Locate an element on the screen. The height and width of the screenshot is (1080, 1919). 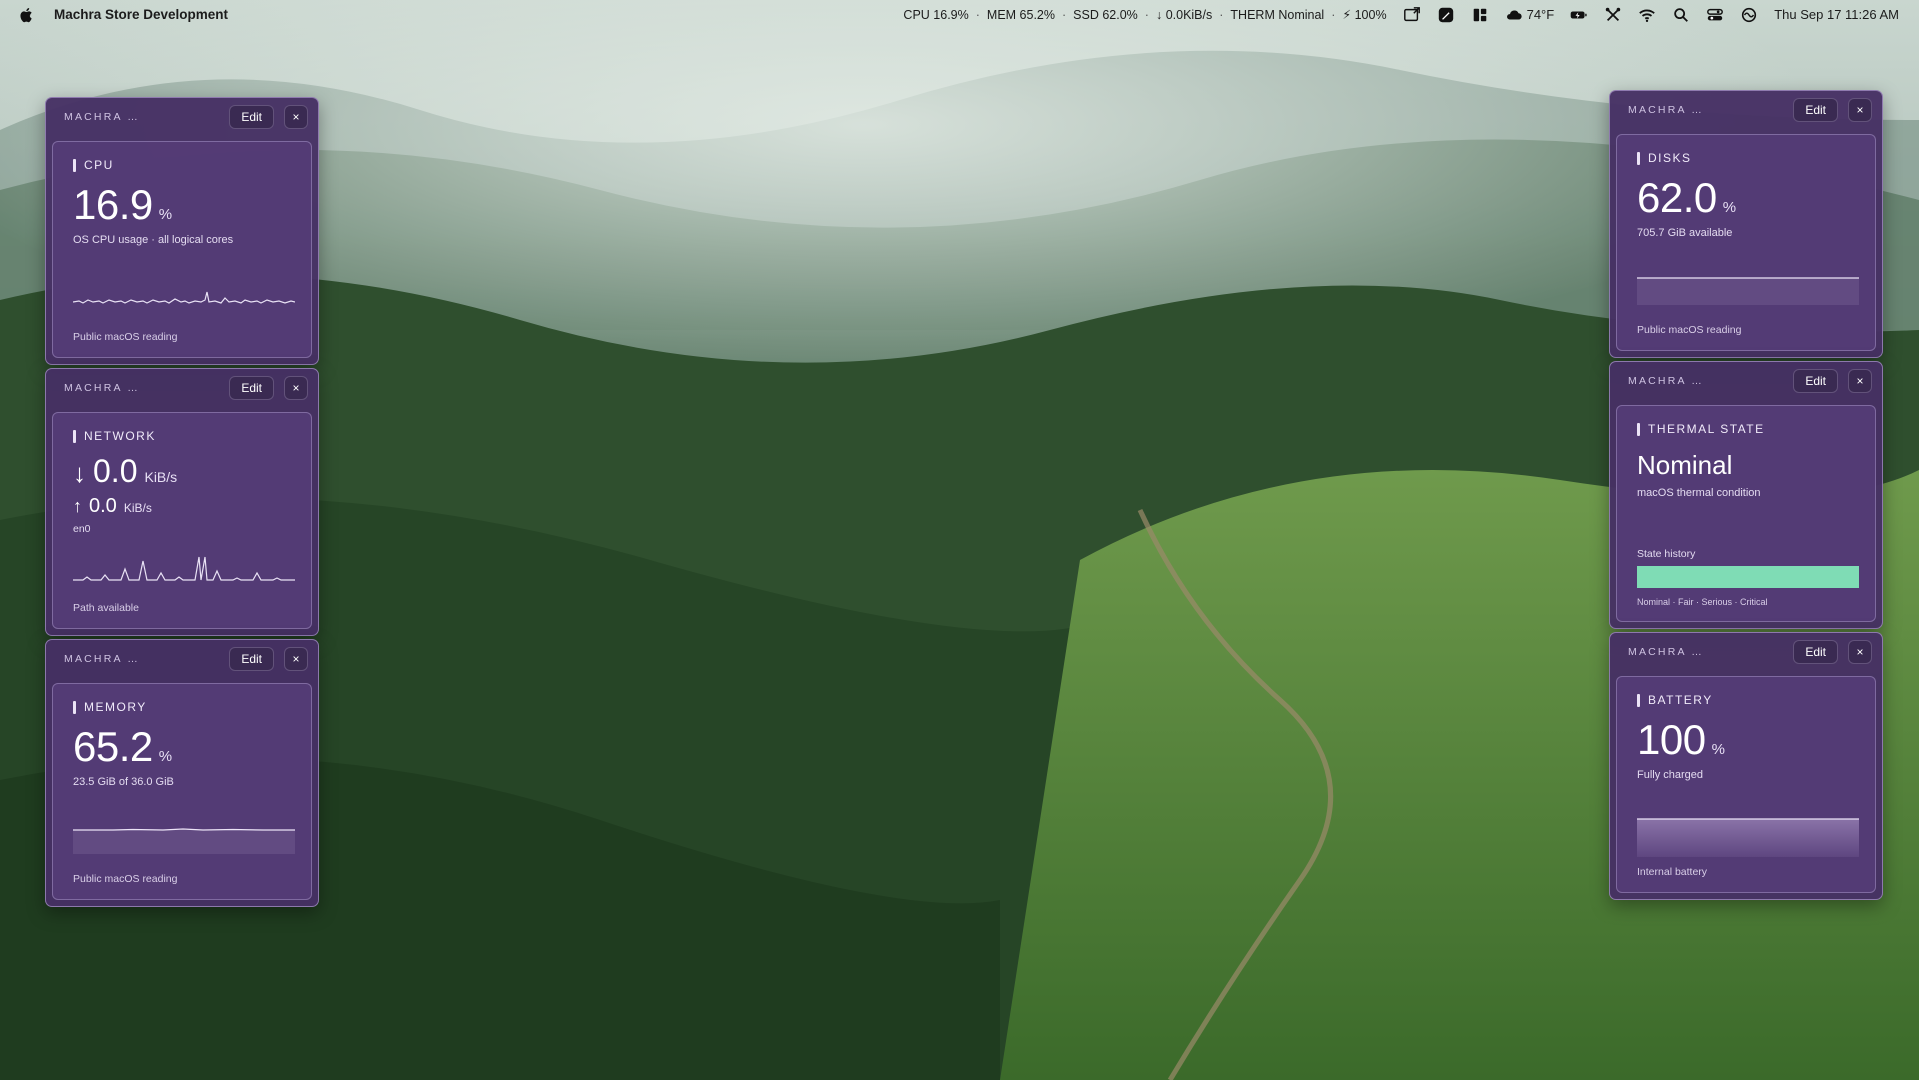
grid-app-icon is located at coordinates (1480, 15).